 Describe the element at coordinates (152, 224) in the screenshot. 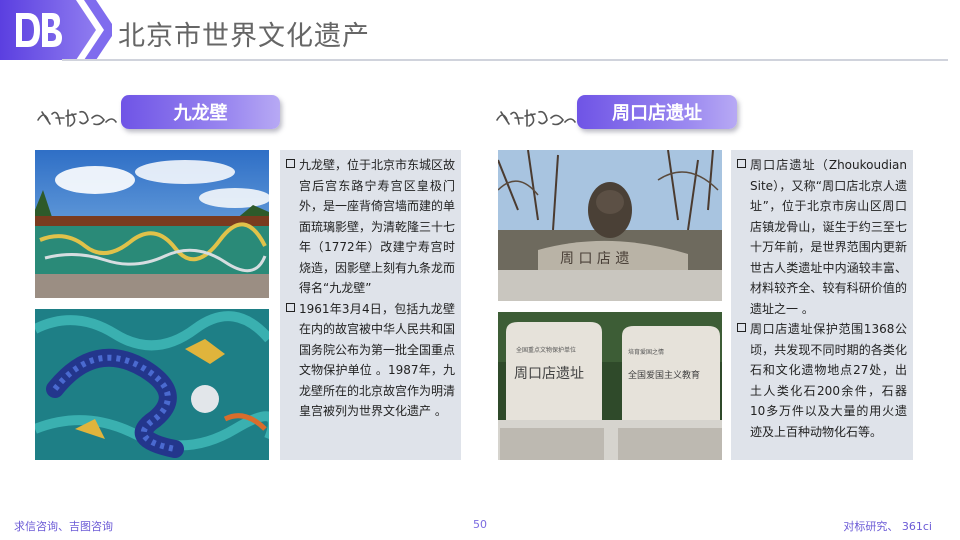

I see `nine-dragon-wall-photo` at that location.